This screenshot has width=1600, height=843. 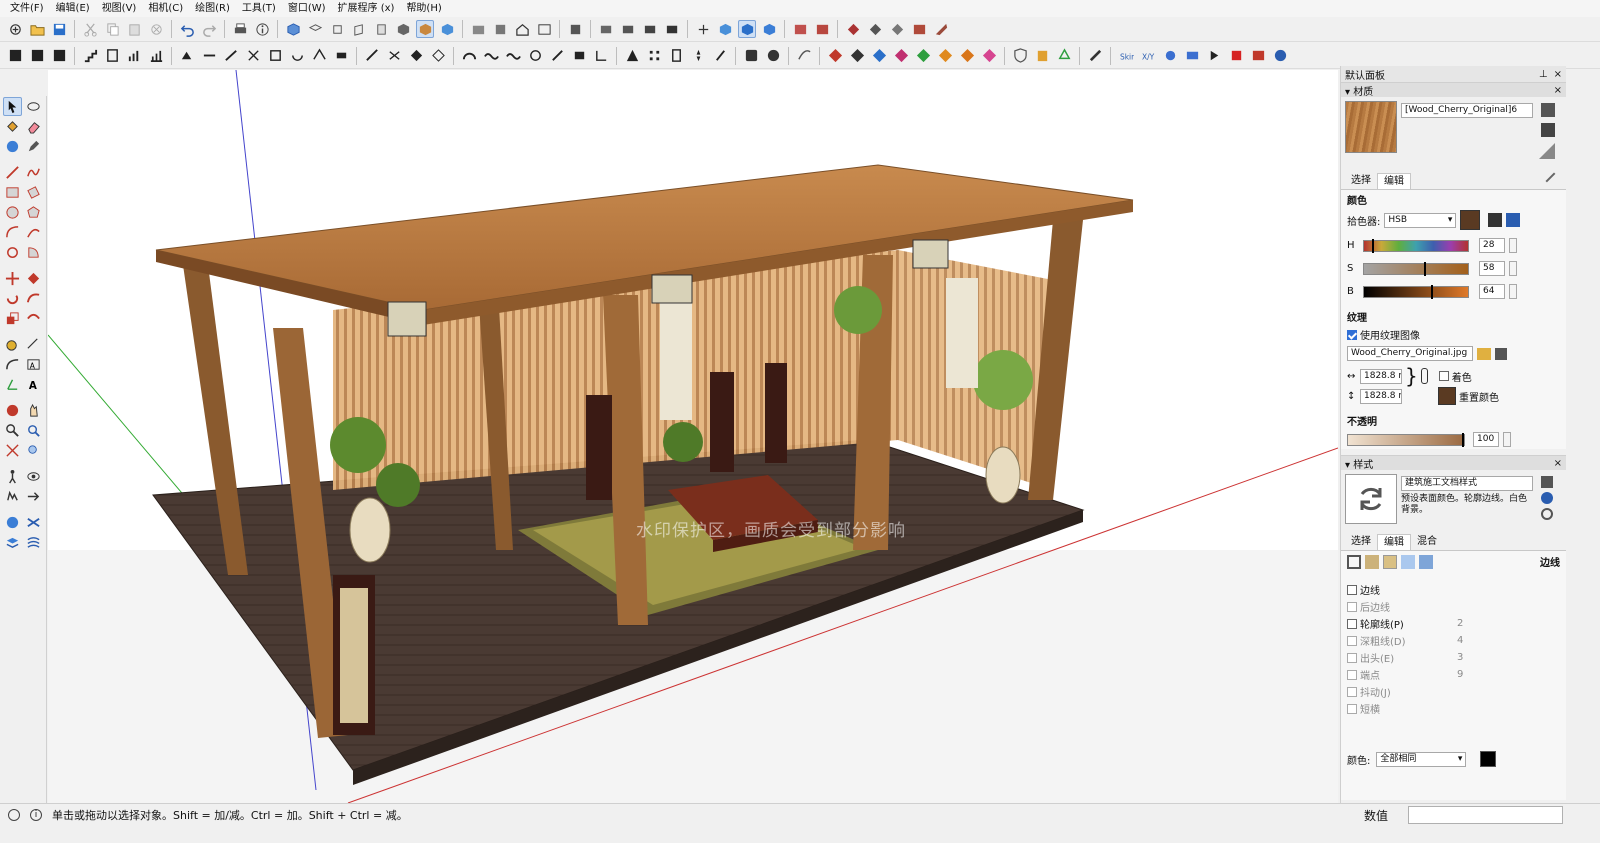 I want to click on ext-tool-19-icon, so click(x=698, y=56).